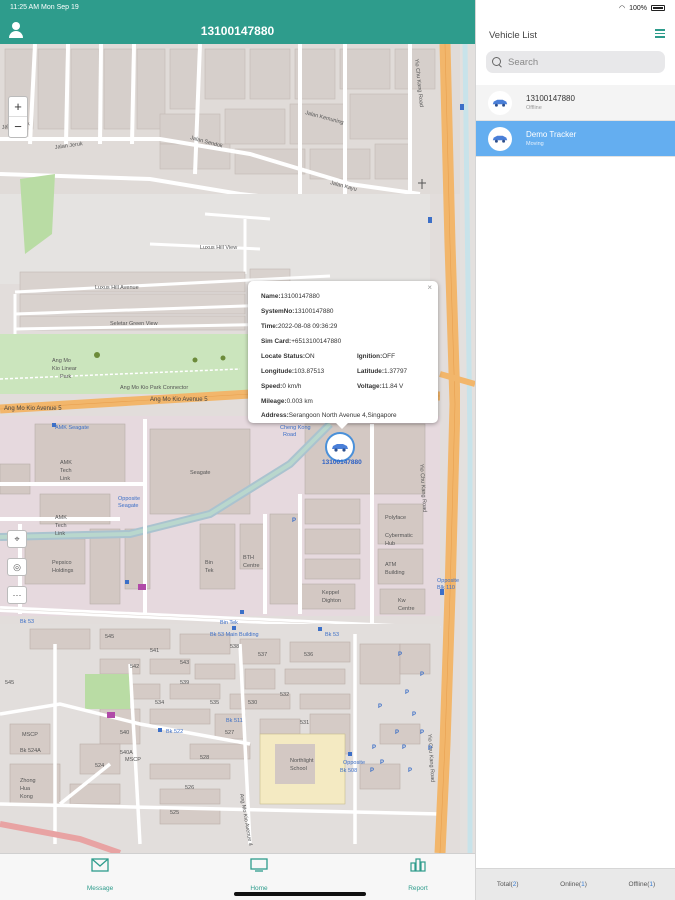  I want to click on popup-address-value: Serangoon North Avenue 4,Singapore, so click(342, 415).